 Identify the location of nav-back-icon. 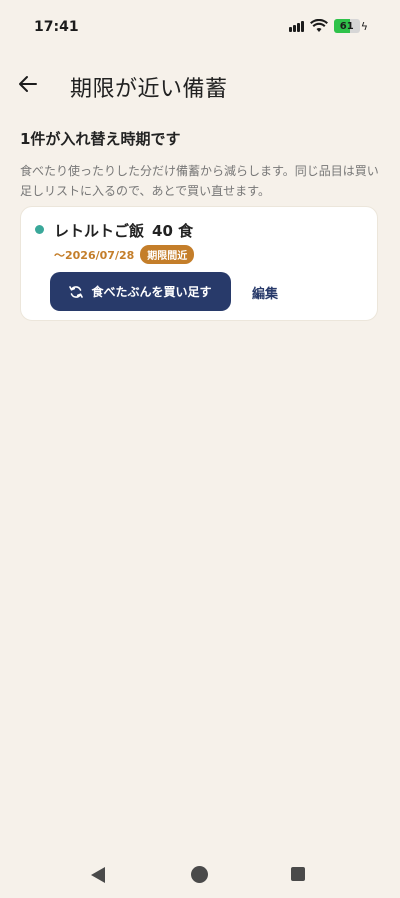
(98, 875).